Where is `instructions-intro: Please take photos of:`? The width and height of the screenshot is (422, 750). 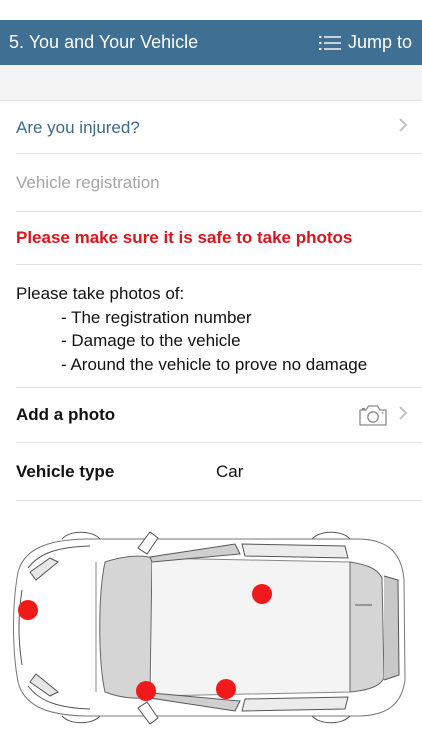 instructions-intro: Please take photos of: is located at coordinates (100, 293).